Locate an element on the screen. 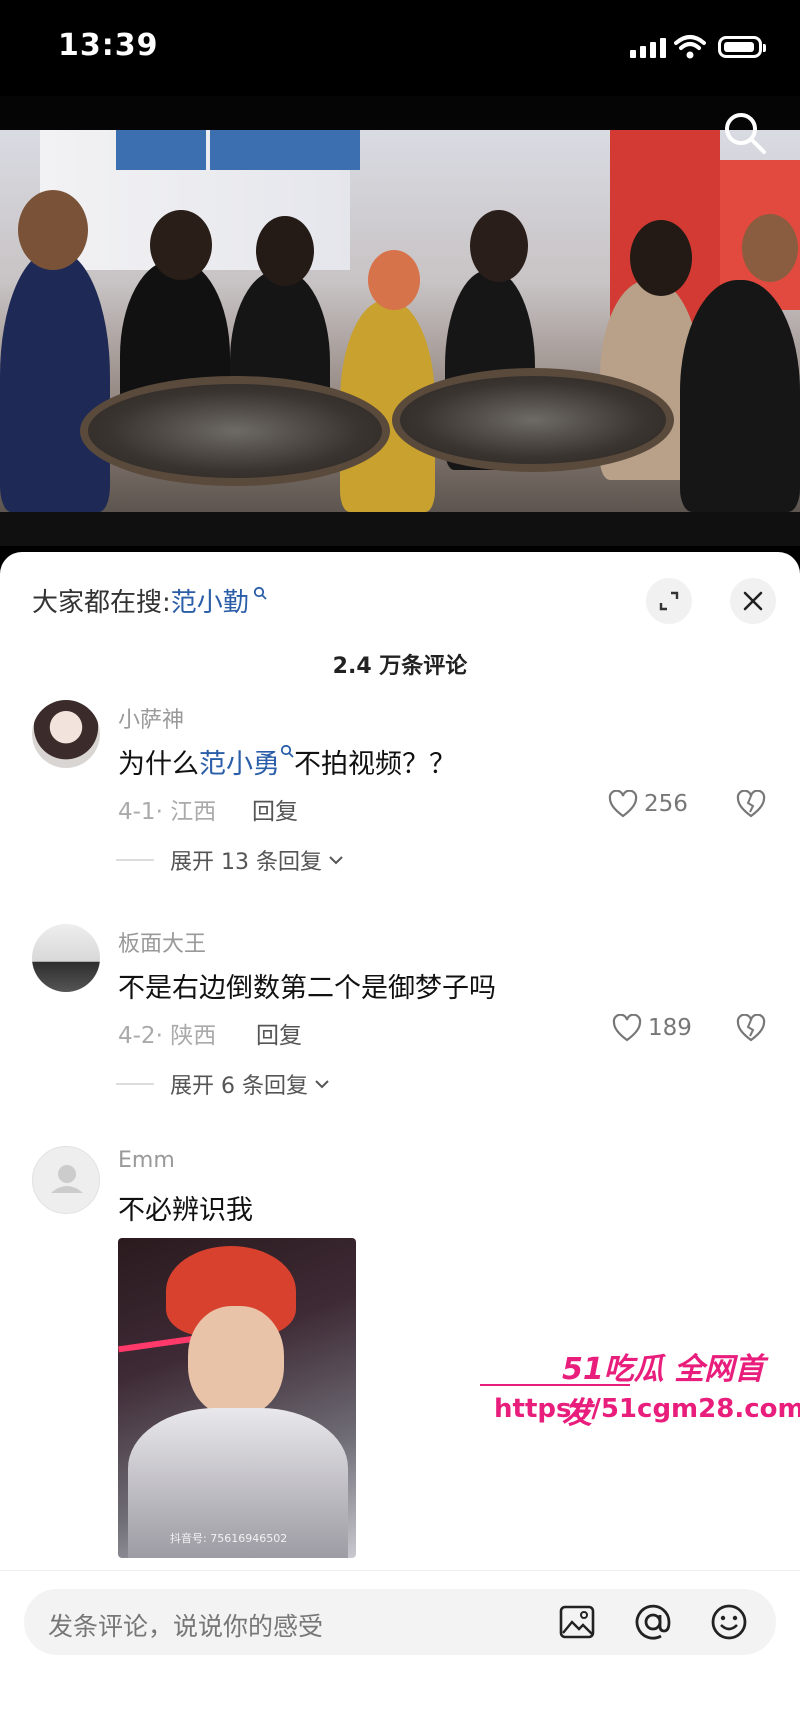 The height and width of the screenshot is (1732, 800). comment-username: 小萨神 is located at coordinates (151, 718).